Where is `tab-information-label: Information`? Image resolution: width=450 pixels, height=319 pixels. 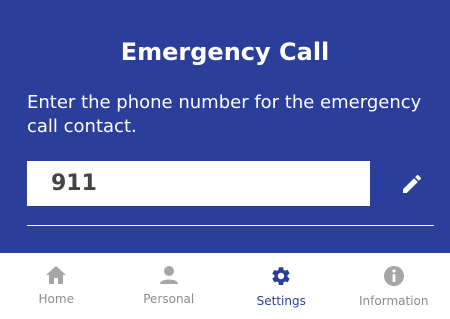
tab-information-label: Information is located at coordinates (394, 301).